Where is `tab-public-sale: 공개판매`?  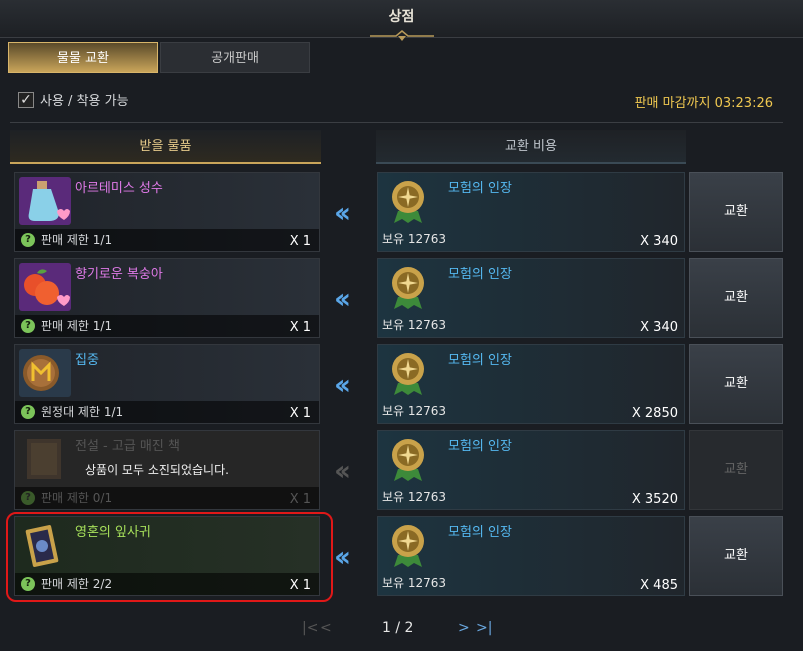
tab-public-sale: 공개판매 is located at coordinates (235, 57).